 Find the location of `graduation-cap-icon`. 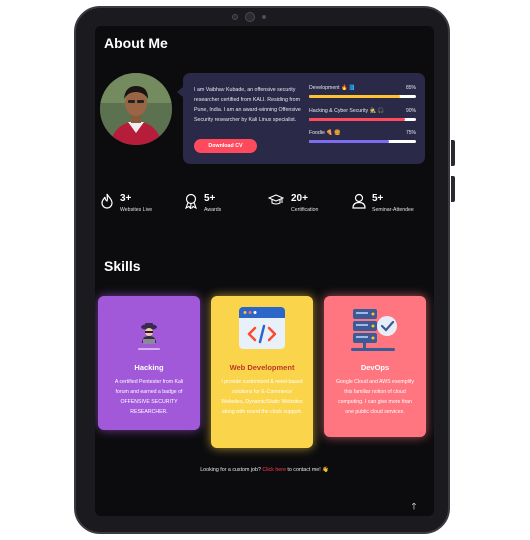

graduation-cap-icon is located at coordinates (276, 199).